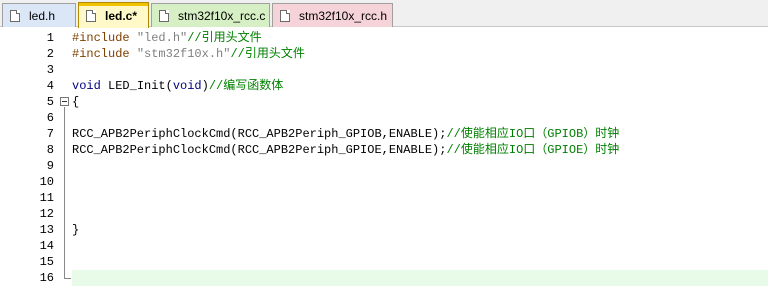 The width and height of the screenshot is (768, 302). What do you see at coordinates (76, 102) in the screenshot?
I see `code-token: {` at bounding box center [76, 102].